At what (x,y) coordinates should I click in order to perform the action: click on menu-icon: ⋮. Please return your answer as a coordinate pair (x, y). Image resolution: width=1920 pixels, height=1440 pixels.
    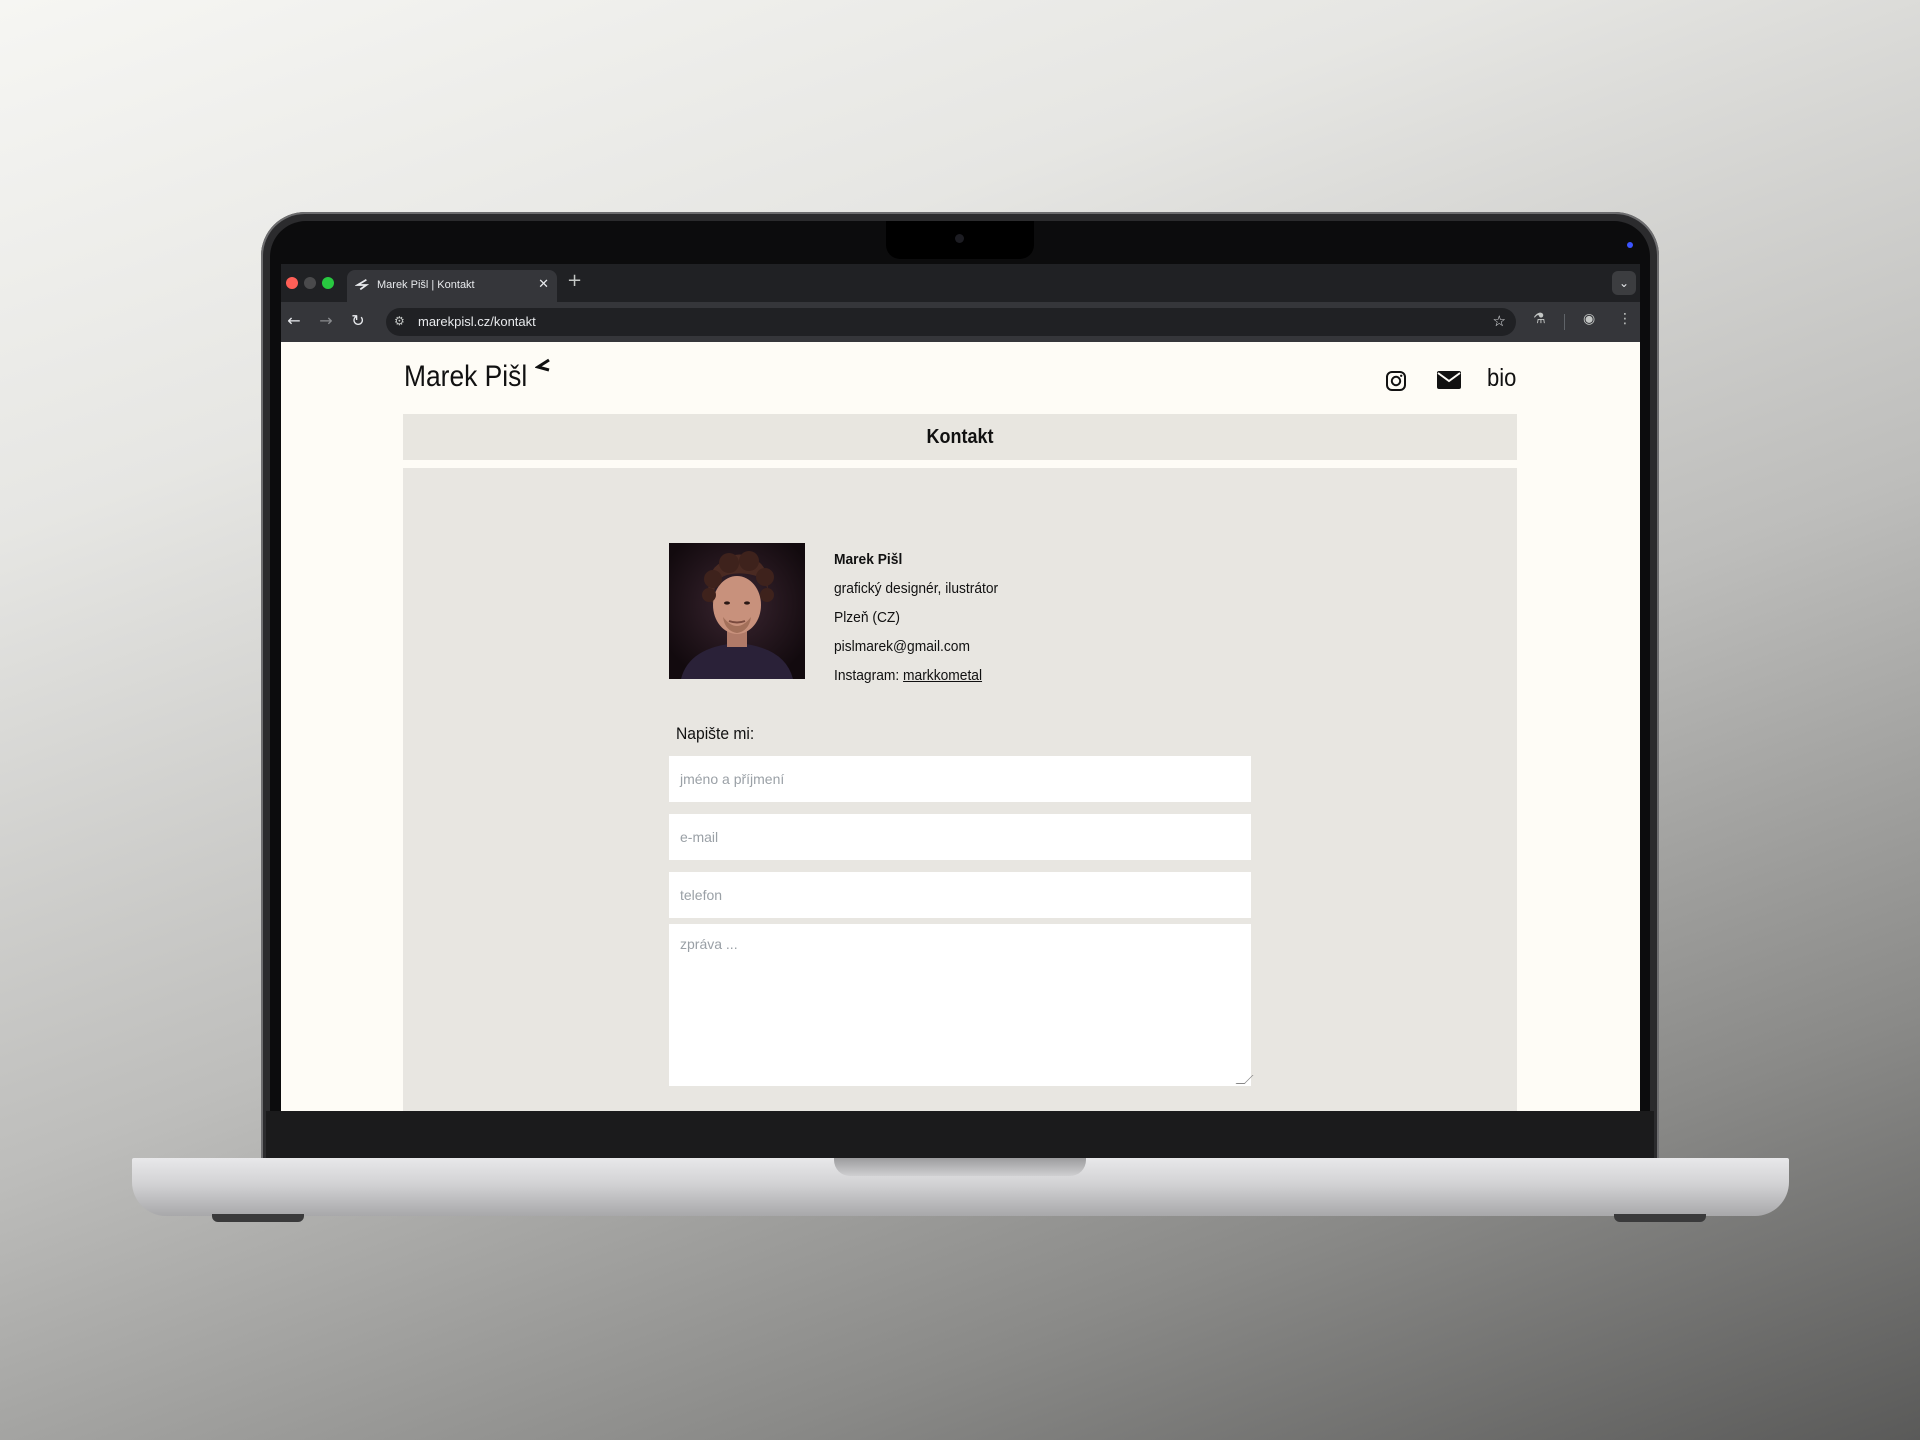
    Looking at the image, I should click on (1625, 319).